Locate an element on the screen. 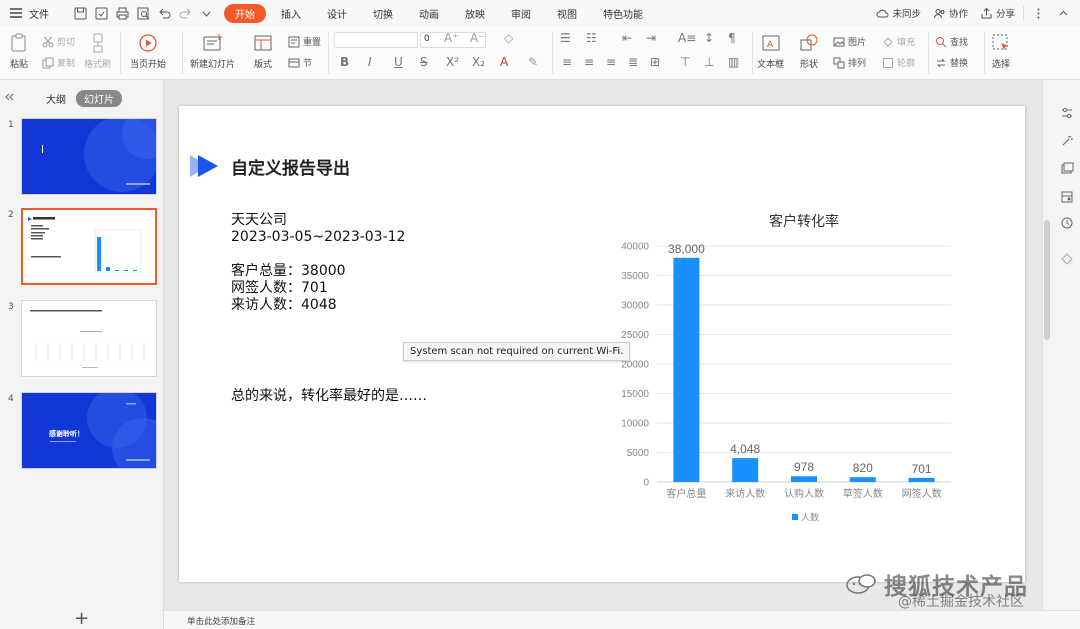  add-slide-button: + is located at coordinates (81, 618).